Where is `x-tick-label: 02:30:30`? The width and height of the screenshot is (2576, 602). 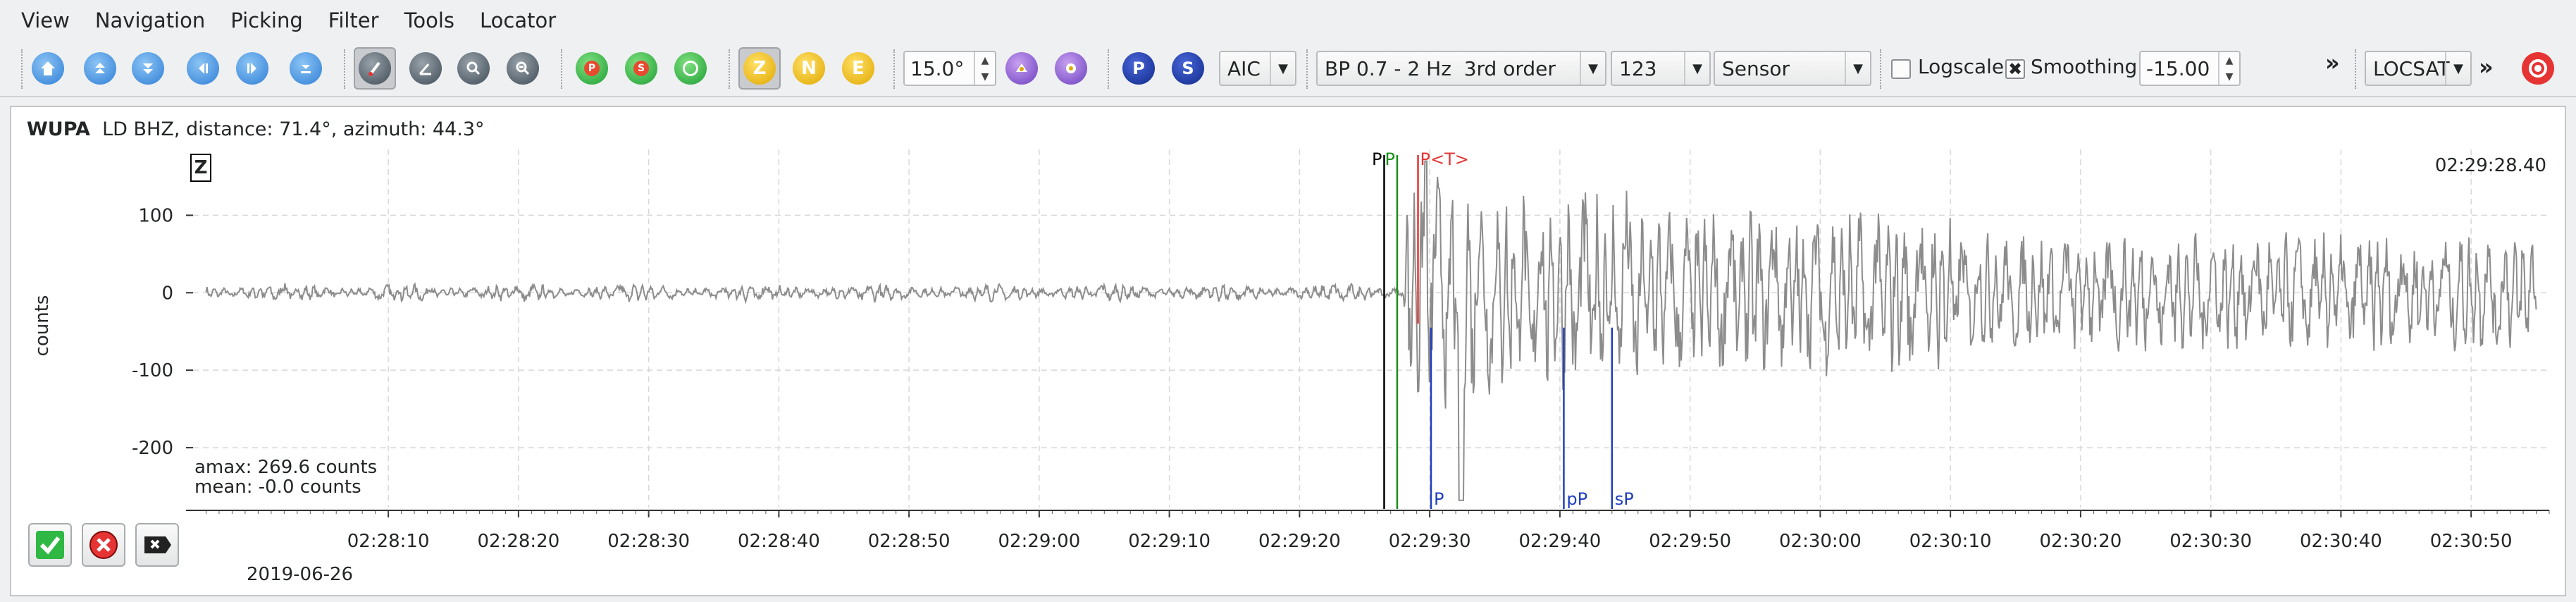
x-tick-label: 02:30:30 is located at coordinates (2210, 541).